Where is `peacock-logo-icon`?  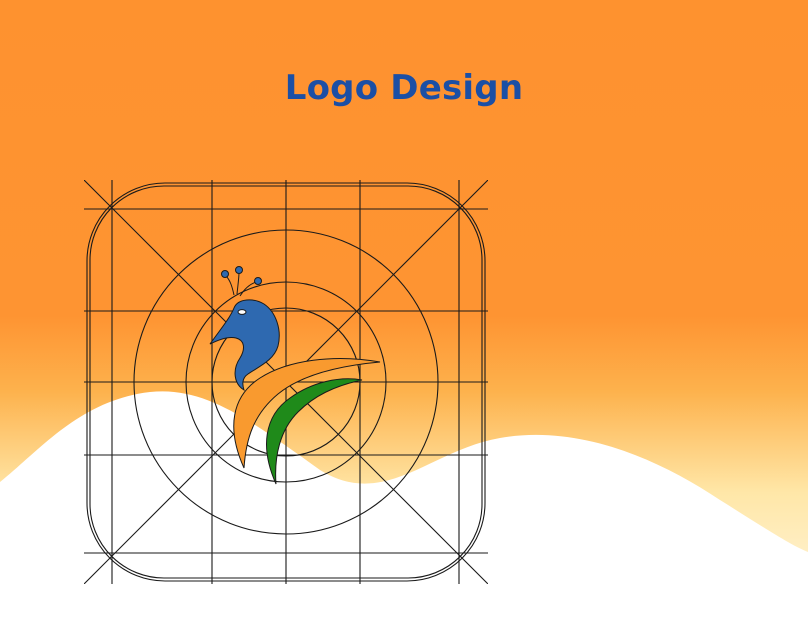
peacock-logo-icon is located at coordinates (295, 375).